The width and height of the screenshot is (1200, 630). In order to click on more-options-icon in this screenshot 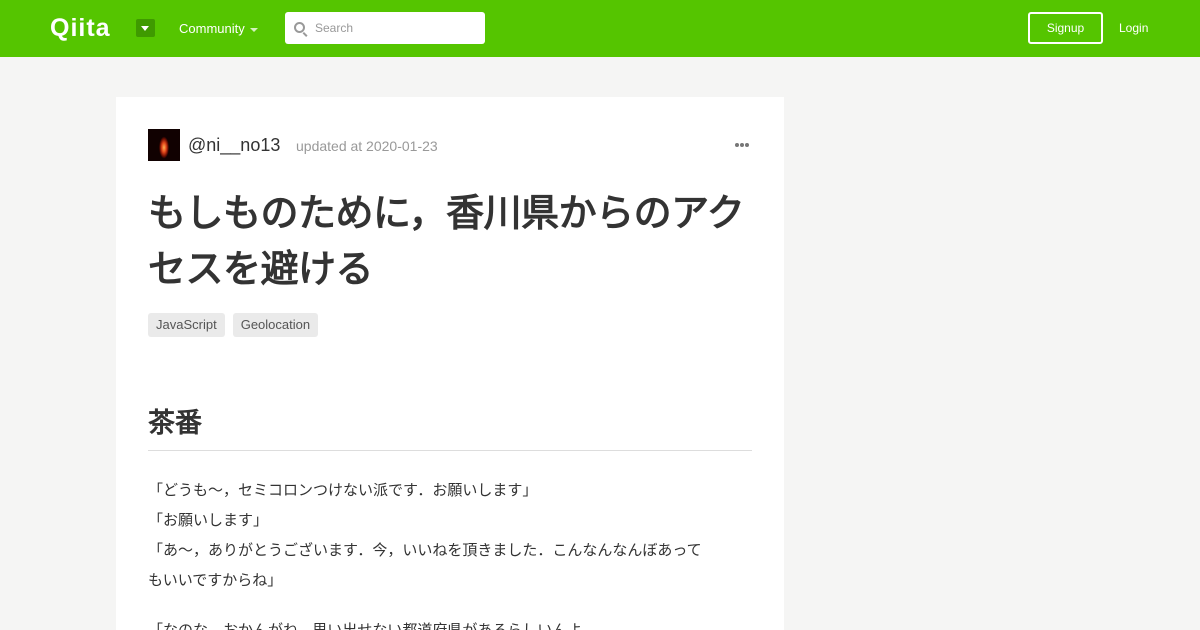, I will do `click(745, 144)`.